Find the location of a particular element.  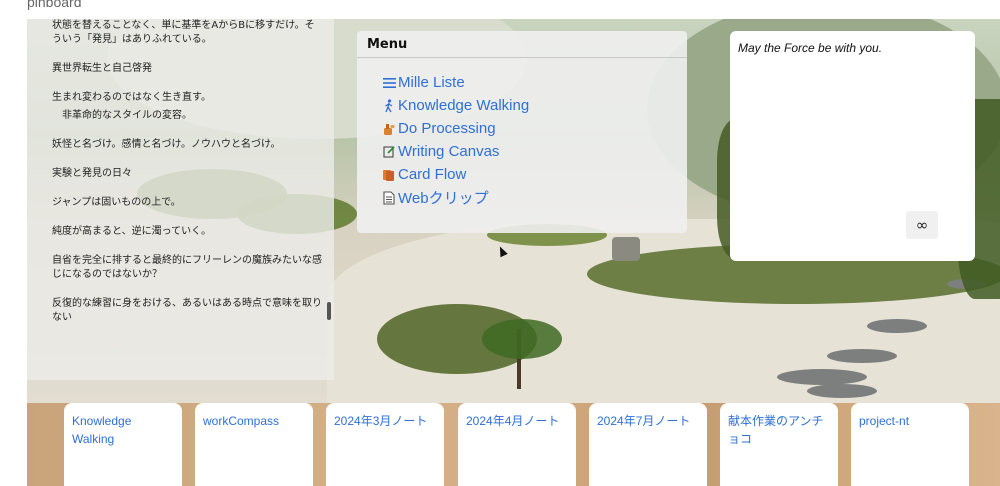

menu-item-label: Do Processing is located at coordinates (447, 128).